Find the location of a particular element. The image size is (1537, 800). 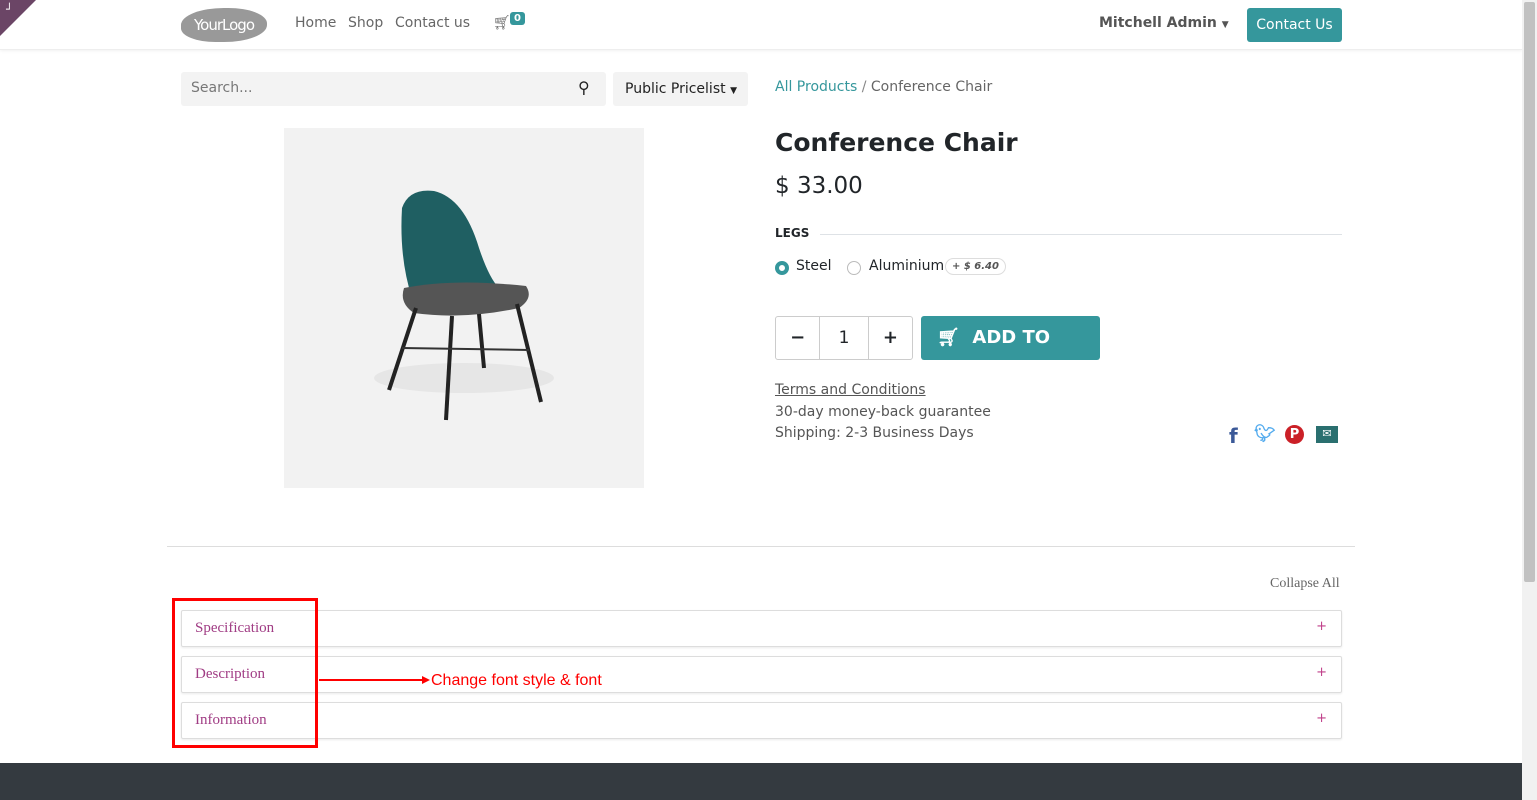

quantity-stepper: − 1 + is located at coordinates (844, 338).